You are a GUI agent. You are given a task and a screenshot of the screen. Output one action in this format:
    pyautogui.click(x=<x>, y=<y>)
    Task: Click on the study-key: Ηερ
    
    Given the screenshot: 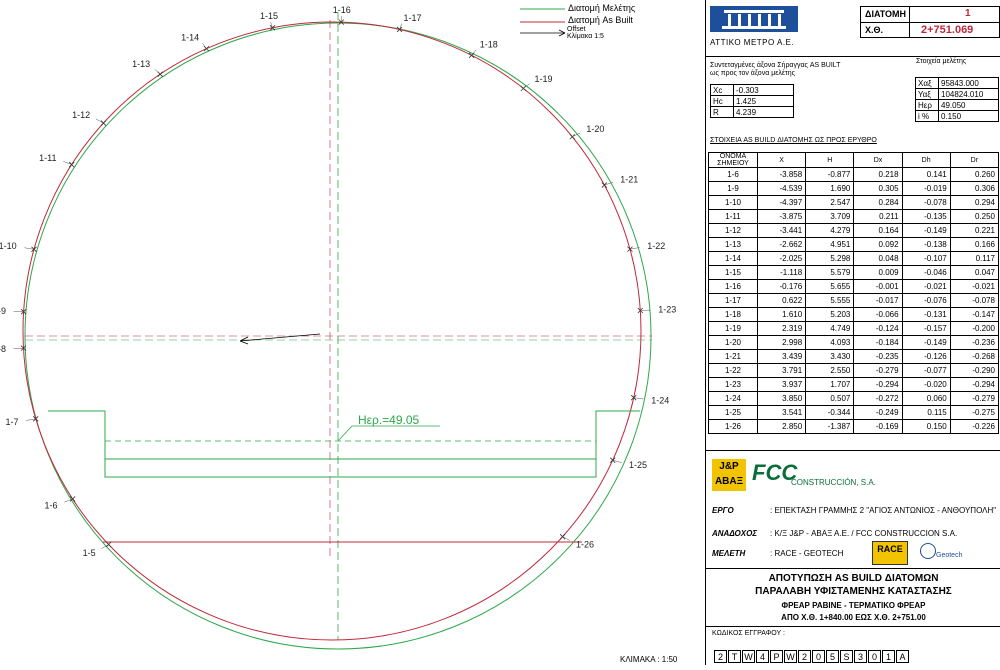 What is the action you would take?
    pyautogui.click(x=927, y=105)
    